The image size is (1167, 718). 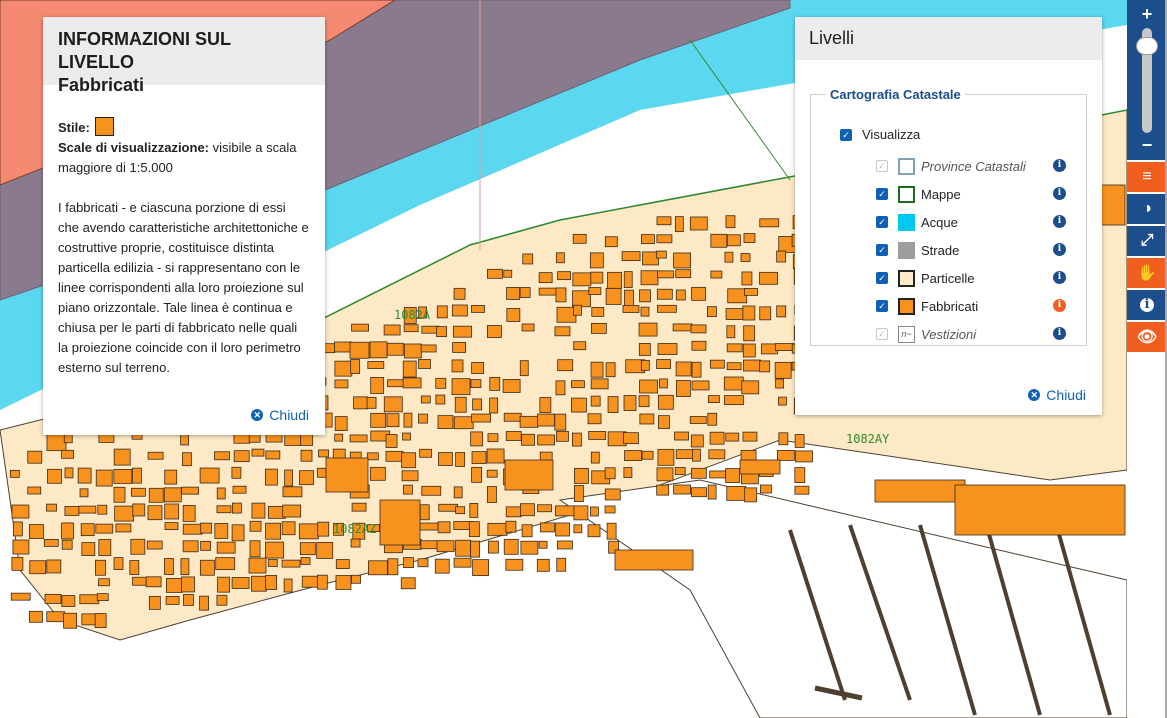 What do you see at coordinates (976, 278) in the screenshot?
I see `layer-row-particelle: ✓ Particelle i` at bounding box center [976, 278].